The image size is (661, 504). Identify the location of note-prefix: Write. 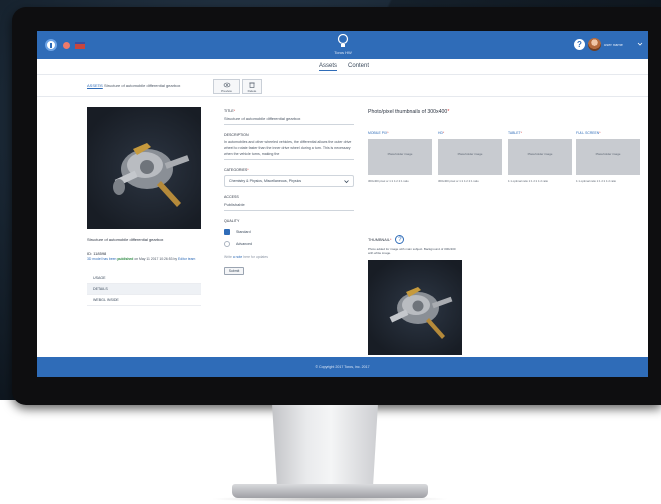
(228, 257).